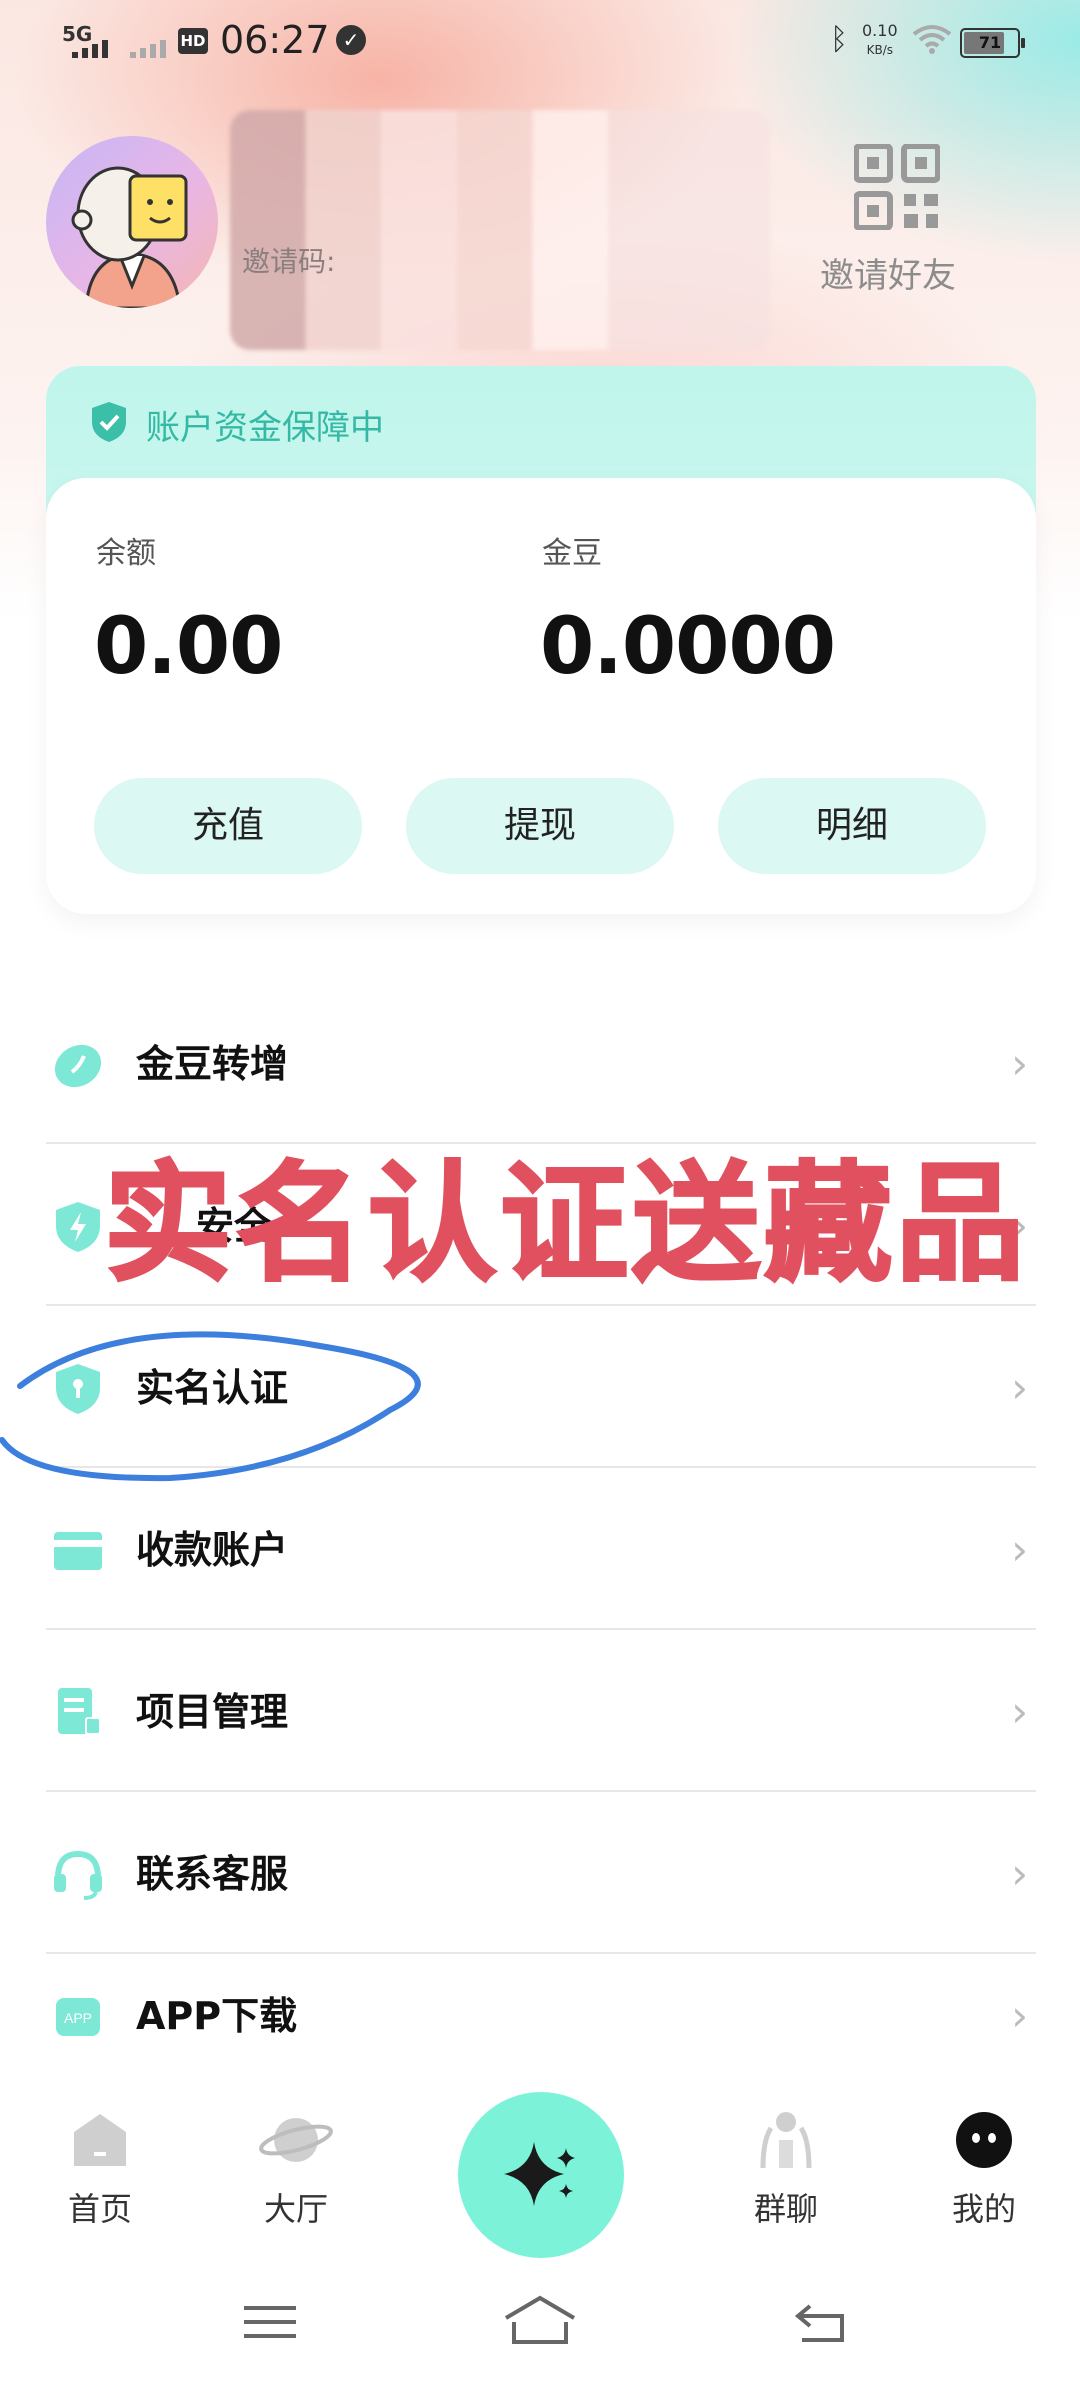 This screenshot has height=2408, width=1080. What do you see at coordinates (212, 1874) in the screenshot?
I see `menu-label: 联系客服` at bounding box center [212, 1874].